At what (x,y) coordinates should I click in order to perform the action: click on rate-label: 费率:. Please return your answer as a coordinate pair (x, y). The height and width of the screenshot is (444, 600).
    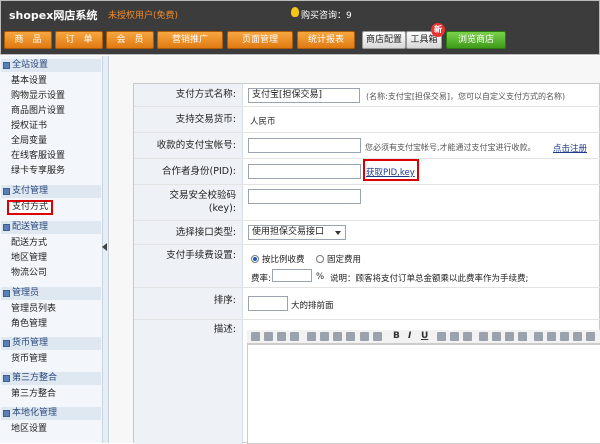
    Looking at the image, I should click on (261, 279).